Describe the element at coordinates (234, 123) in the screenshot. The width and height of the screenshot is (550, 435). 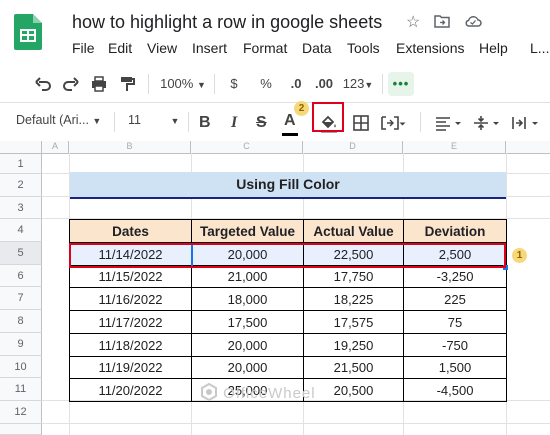
I see `italic-button: I` at that location.